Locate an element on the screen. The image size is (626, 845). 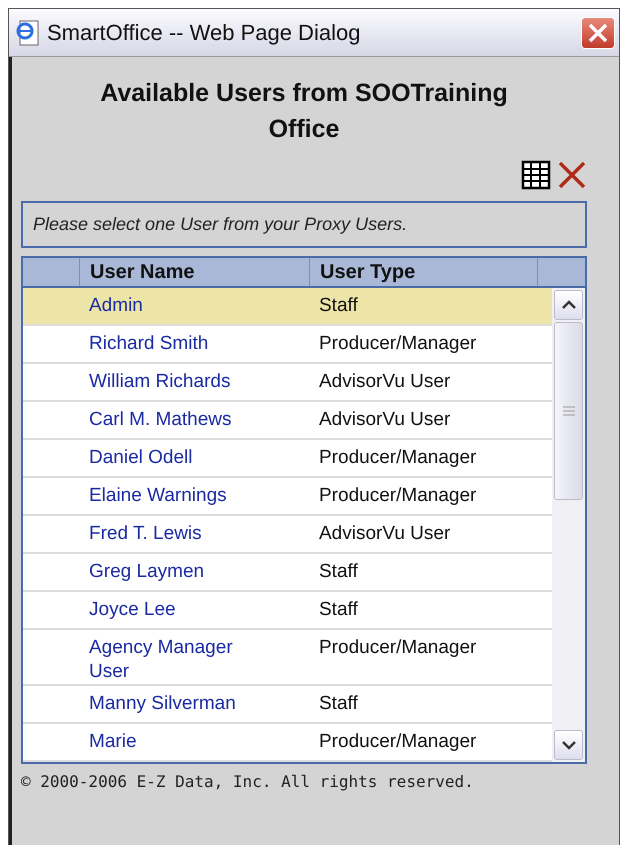
chevron-up-icon is located at coordinates (569, 305).